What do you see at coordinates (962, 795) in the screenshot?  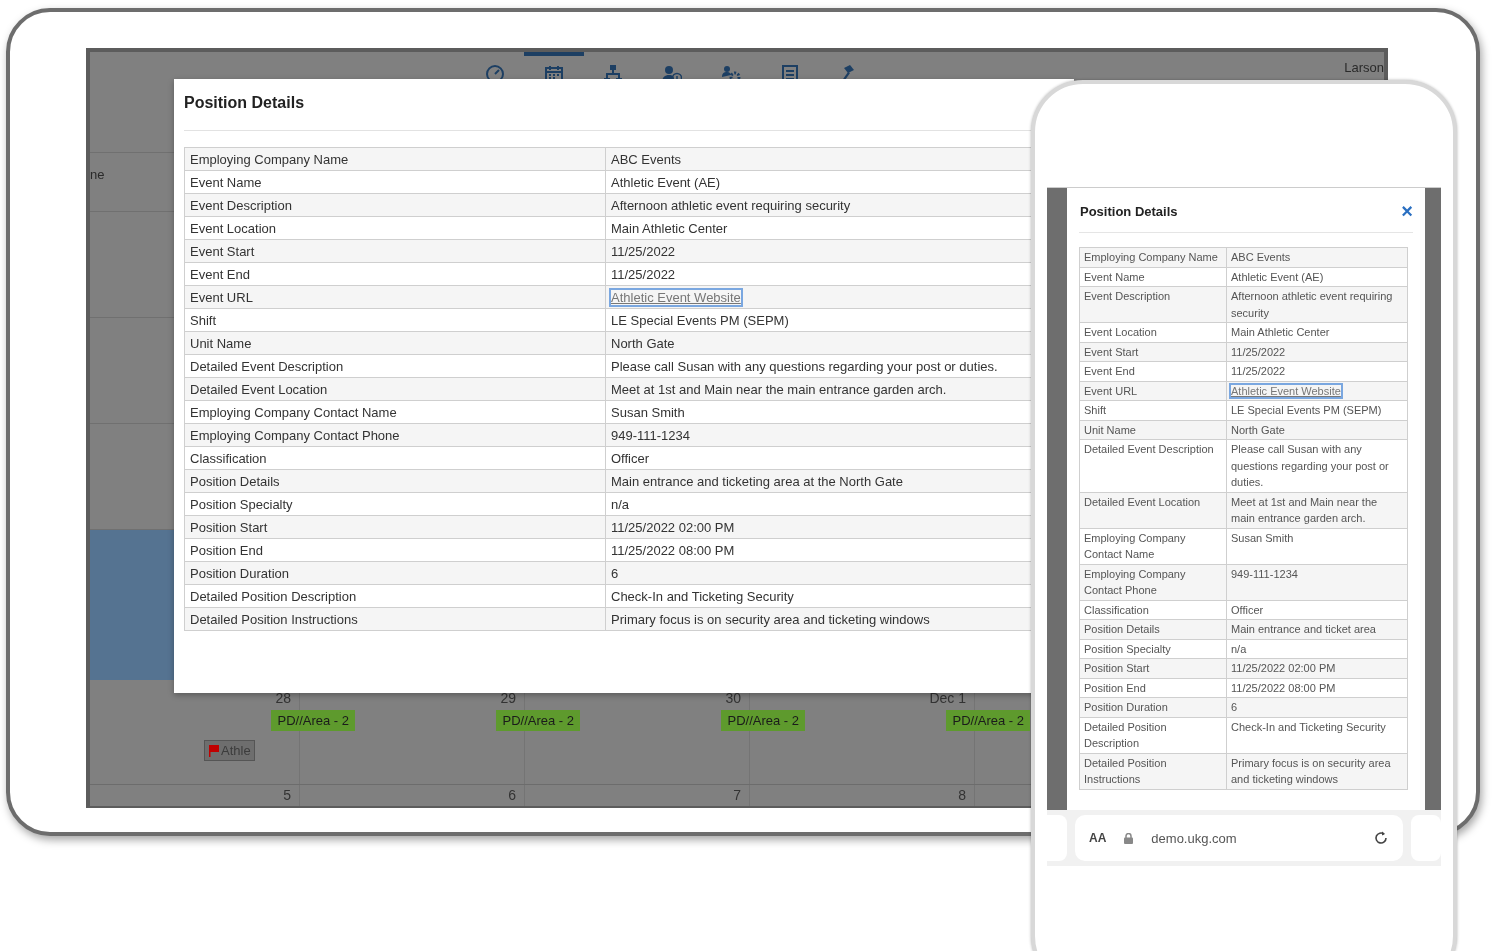 I see `day-number: 8` at bounding box center [962, 795].